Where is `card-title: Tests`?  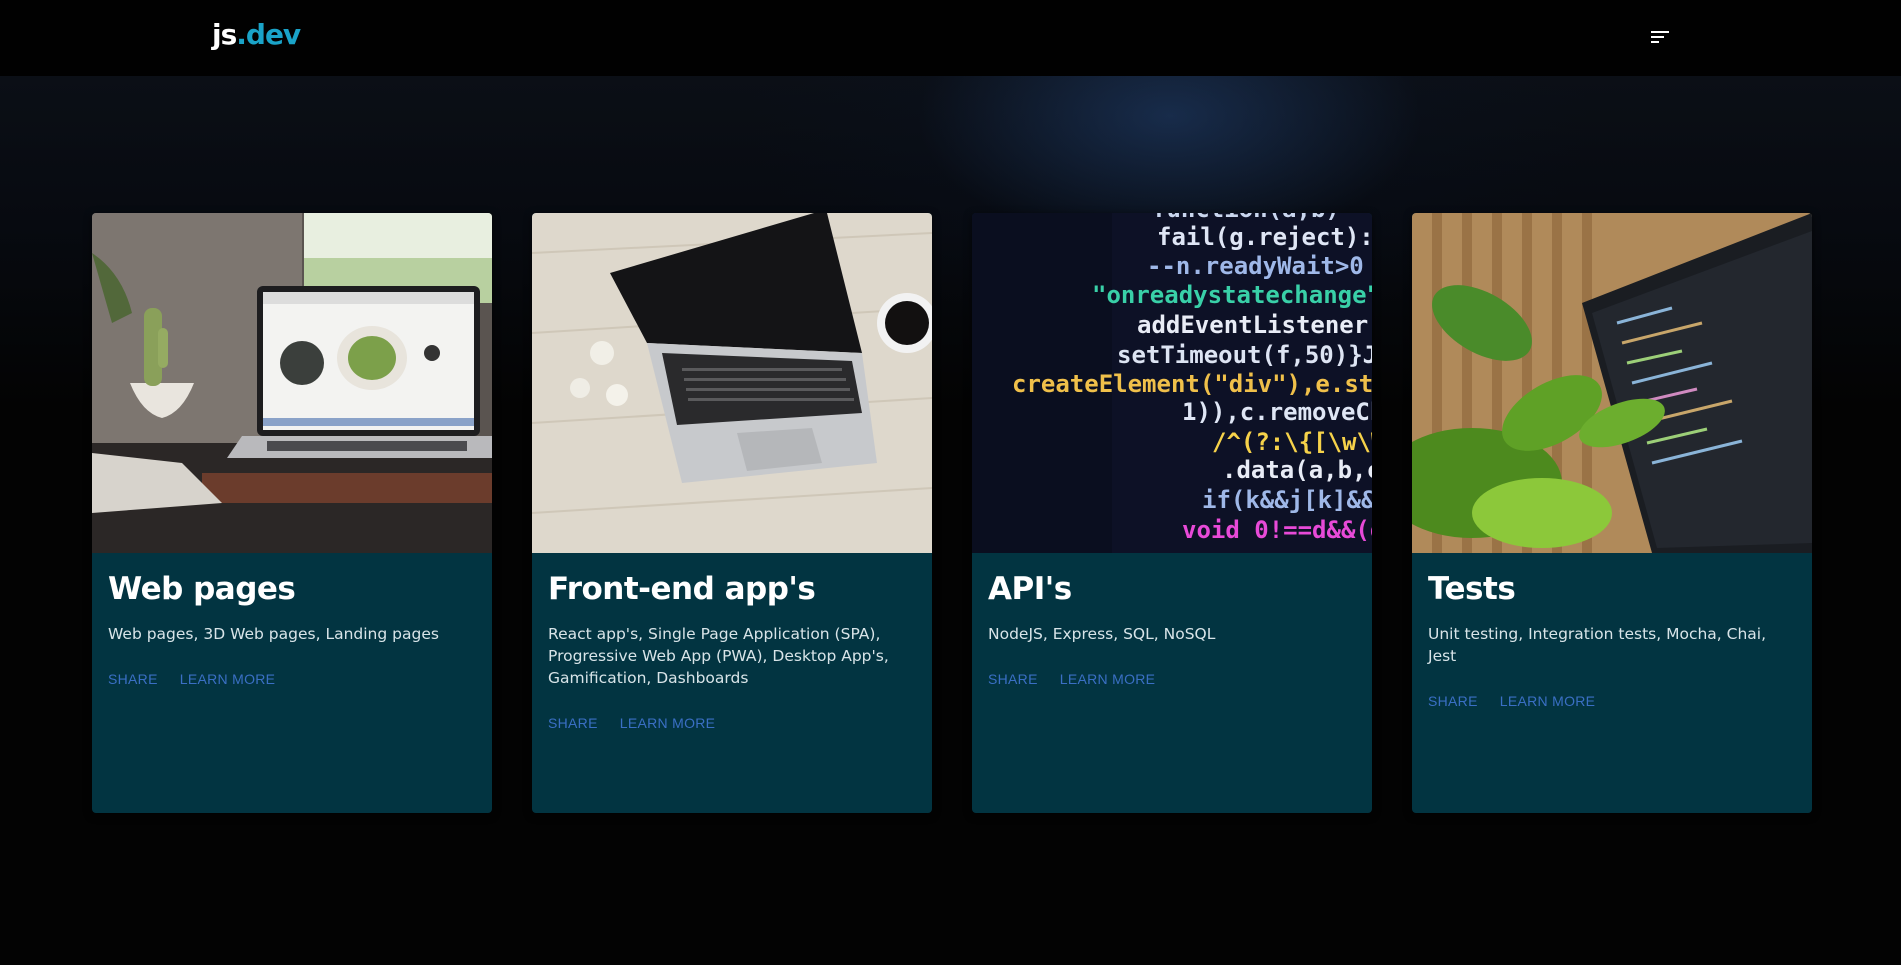
card-title: Tests is located at coordinates (1472, 589).